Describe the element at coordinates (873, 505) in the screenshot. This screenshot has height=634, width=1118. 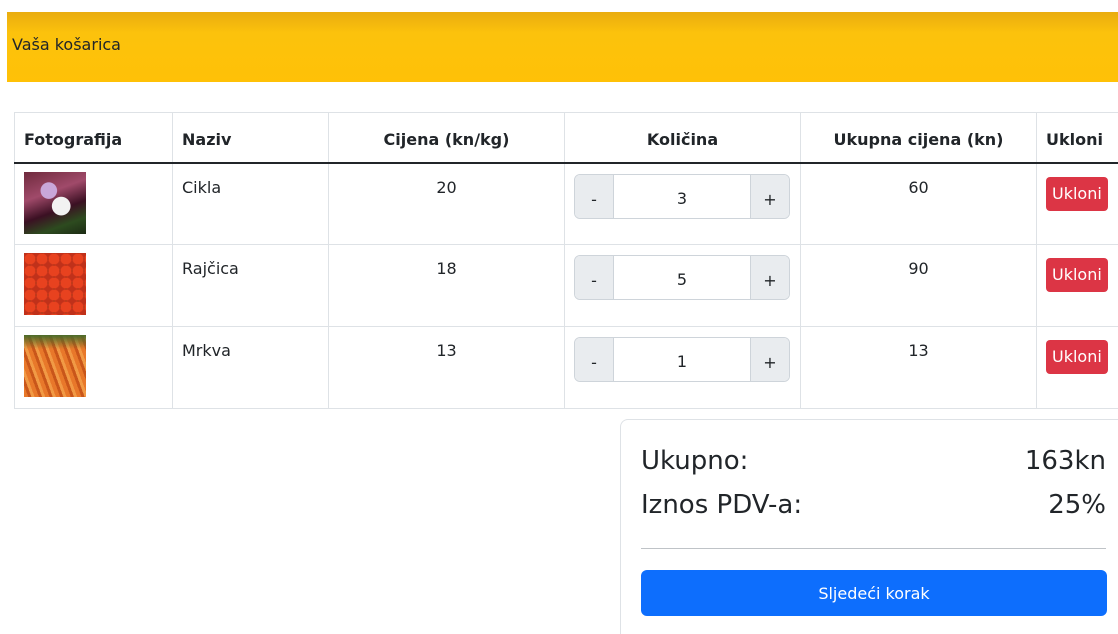
I see `summary-vat-row: Iznos PDV-a: 25%` at that location.